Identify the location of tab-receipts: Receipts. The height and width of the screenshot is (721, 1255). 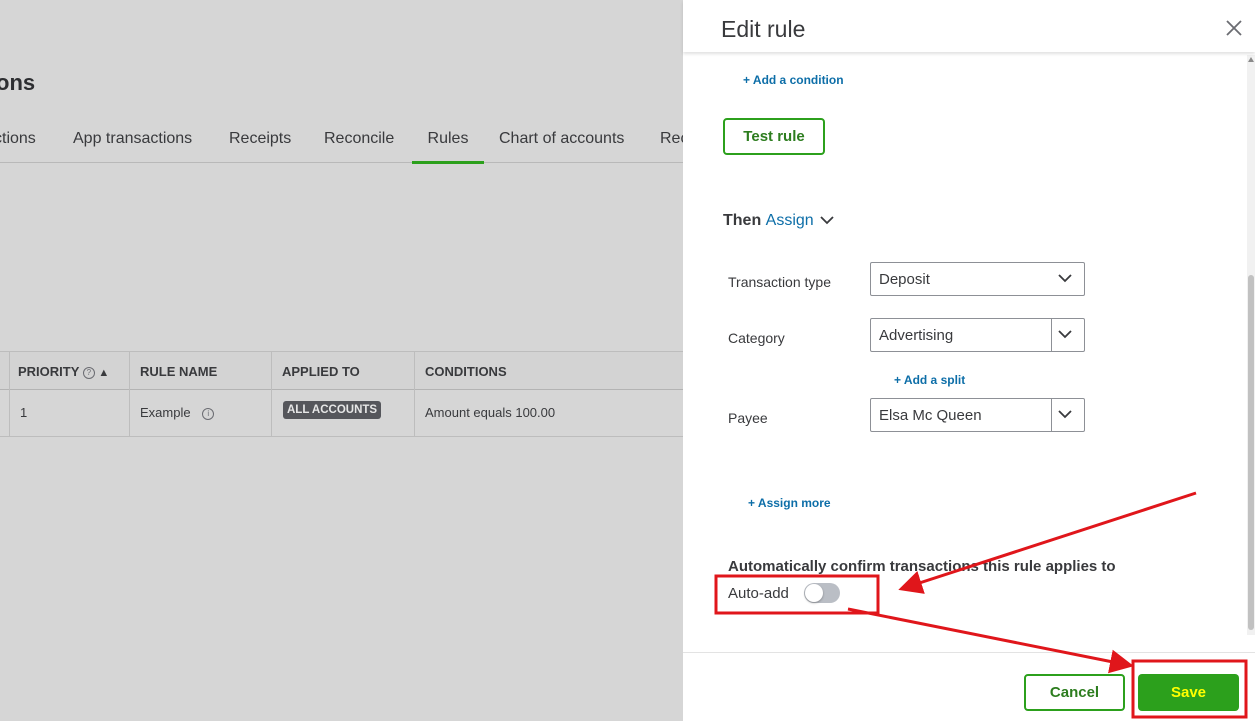
(260, 139).